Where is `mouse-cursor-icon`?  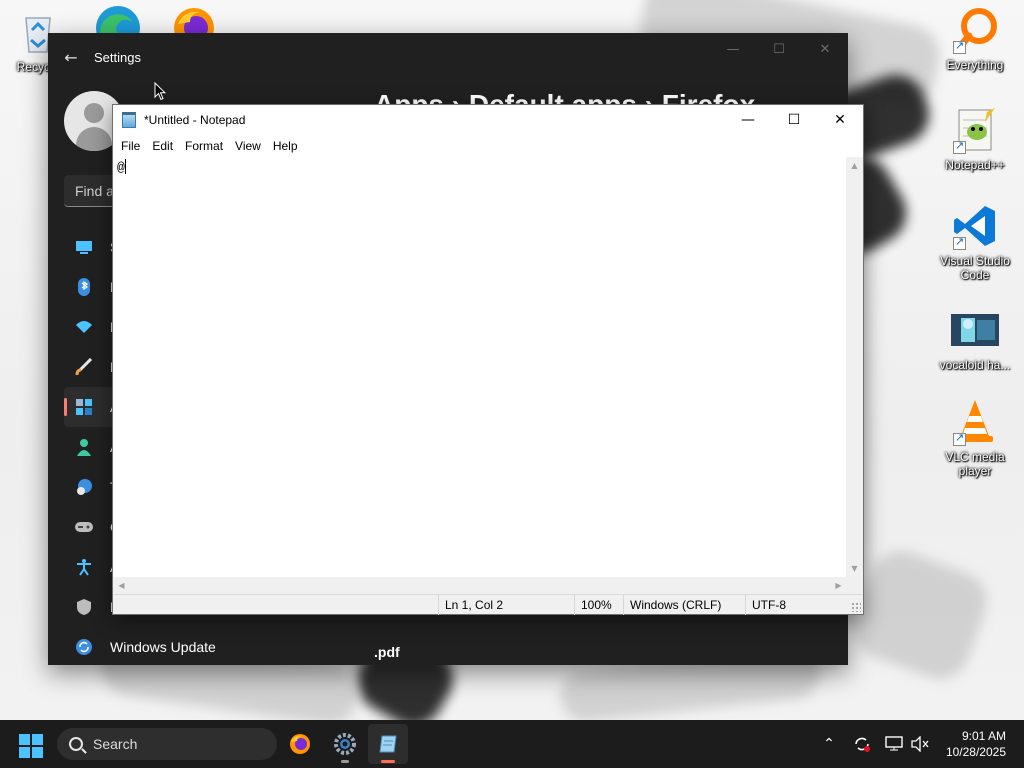 mouse-cursor-icon is located at coordinates (160, 91).